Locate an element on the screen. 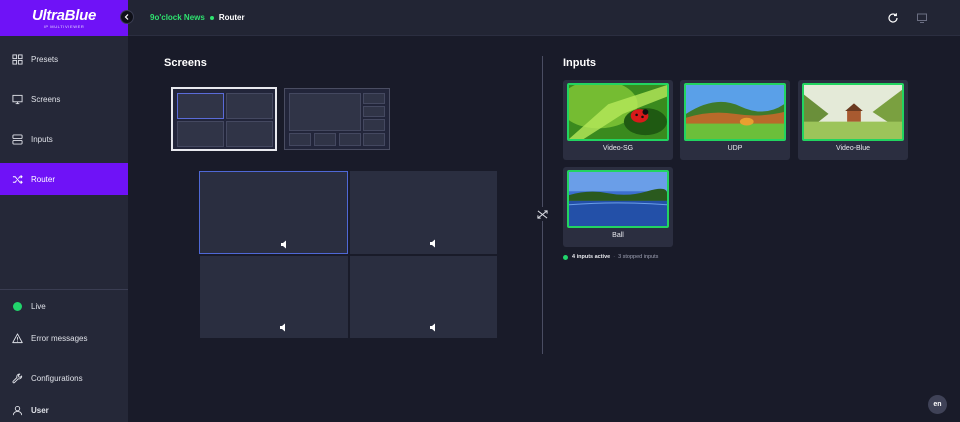 This screenshot has width=960, height=422. sidebar-item-label: Presets is located at coordinates (45, 59).